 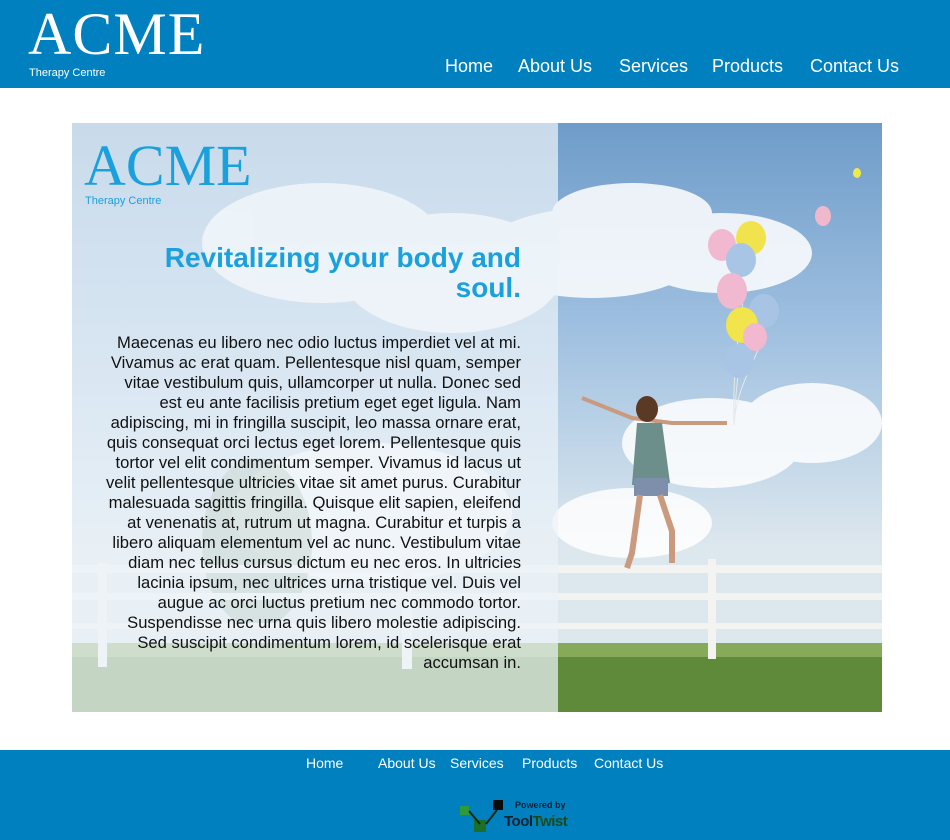 I want to click on footer-nav-about-us: About Us, so click(x=407, y=763).